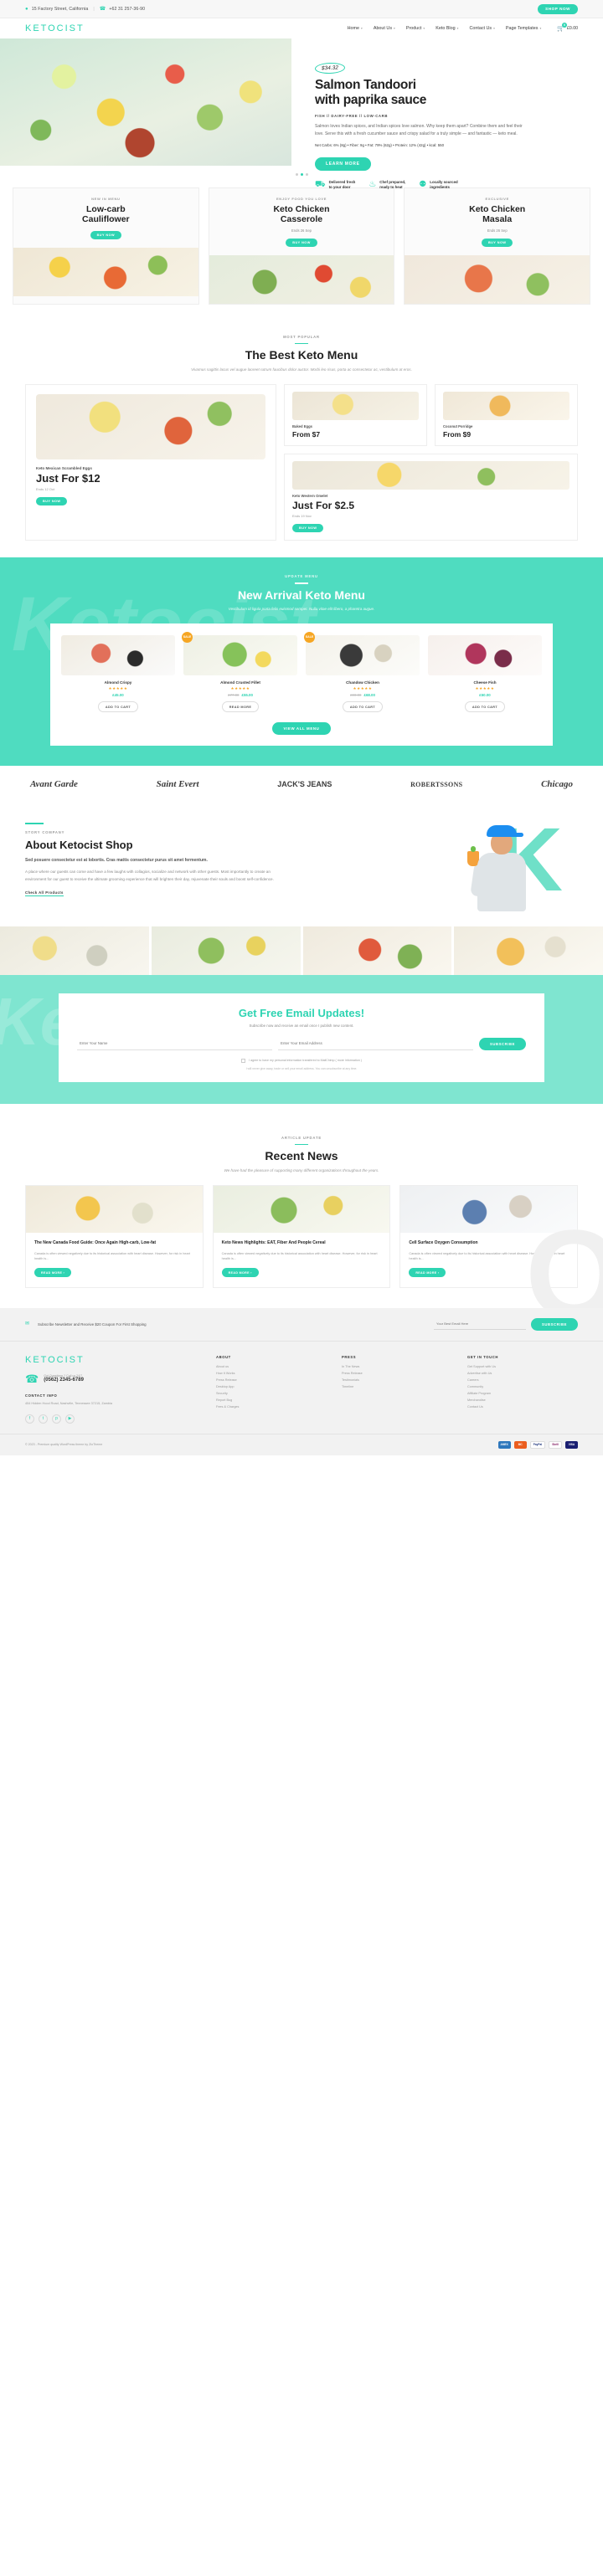 Image resolution: width=603 pixels, height=2576 pixels. Describe the element at coordinates (271, 1387) in the screenshot. I see `footer-link: Desktop App` at that location.